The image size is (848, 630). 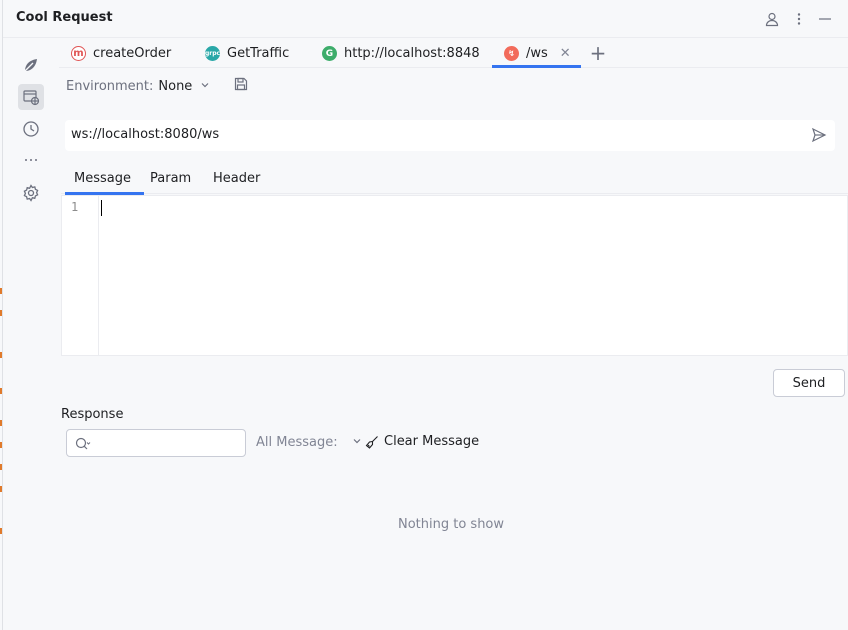 I want to click on close-tab-icon: ✕, so click(x=565, y=53).